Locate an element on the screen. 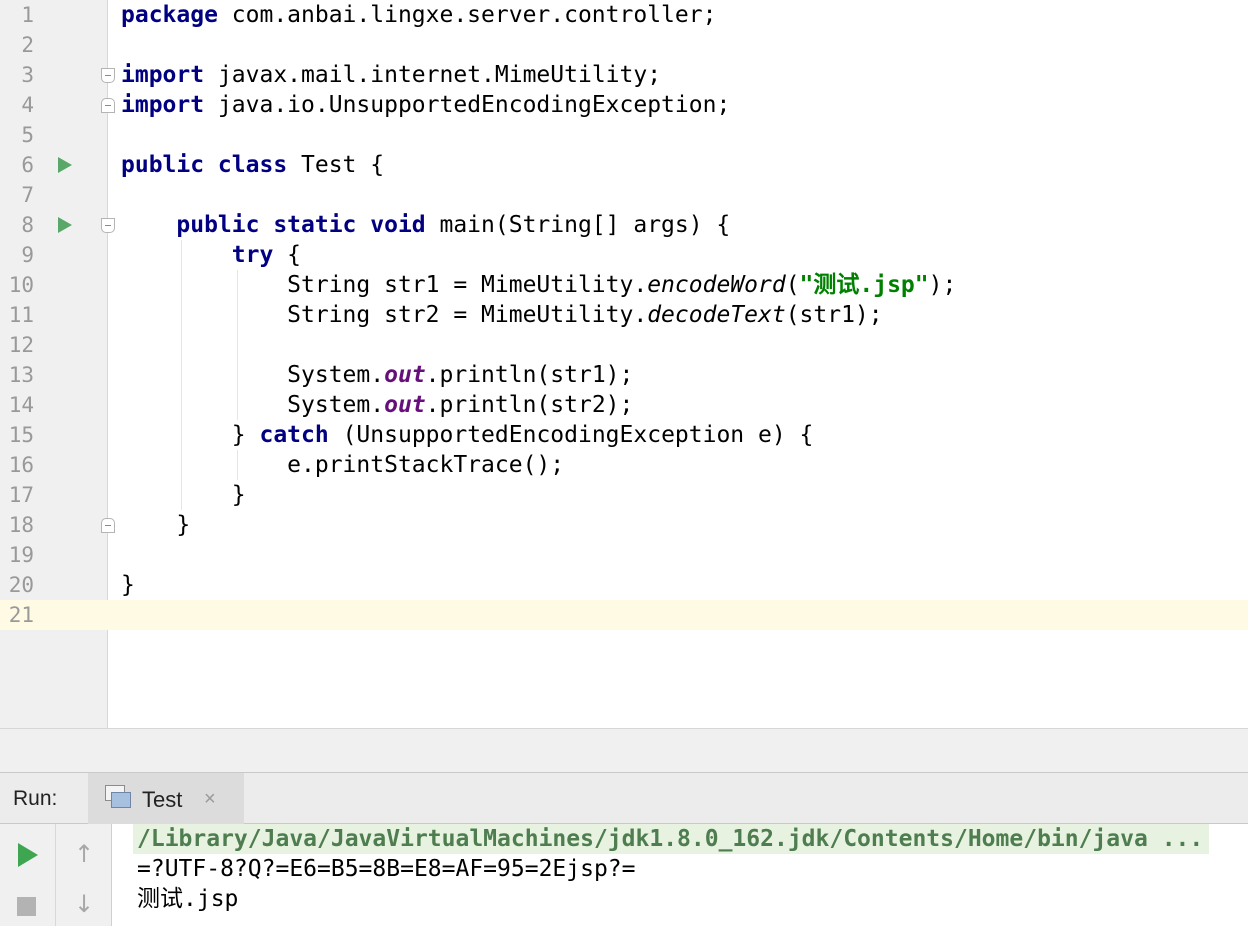  arrow-down-icon: ↓ is located at coordinates (84, 904).